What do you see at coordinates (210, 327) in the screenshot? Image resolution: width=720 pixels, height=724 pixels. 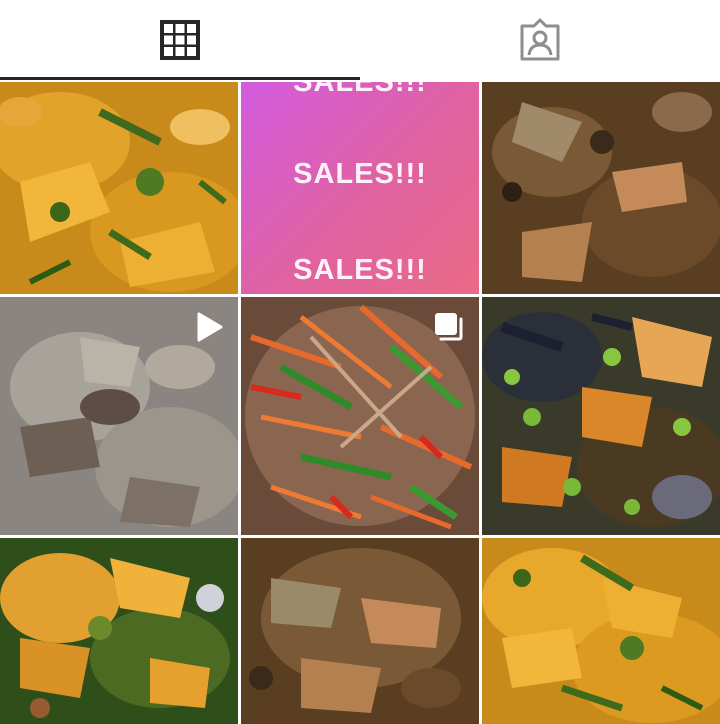 I see `video-play-icon` at bounding box center [210, 327].